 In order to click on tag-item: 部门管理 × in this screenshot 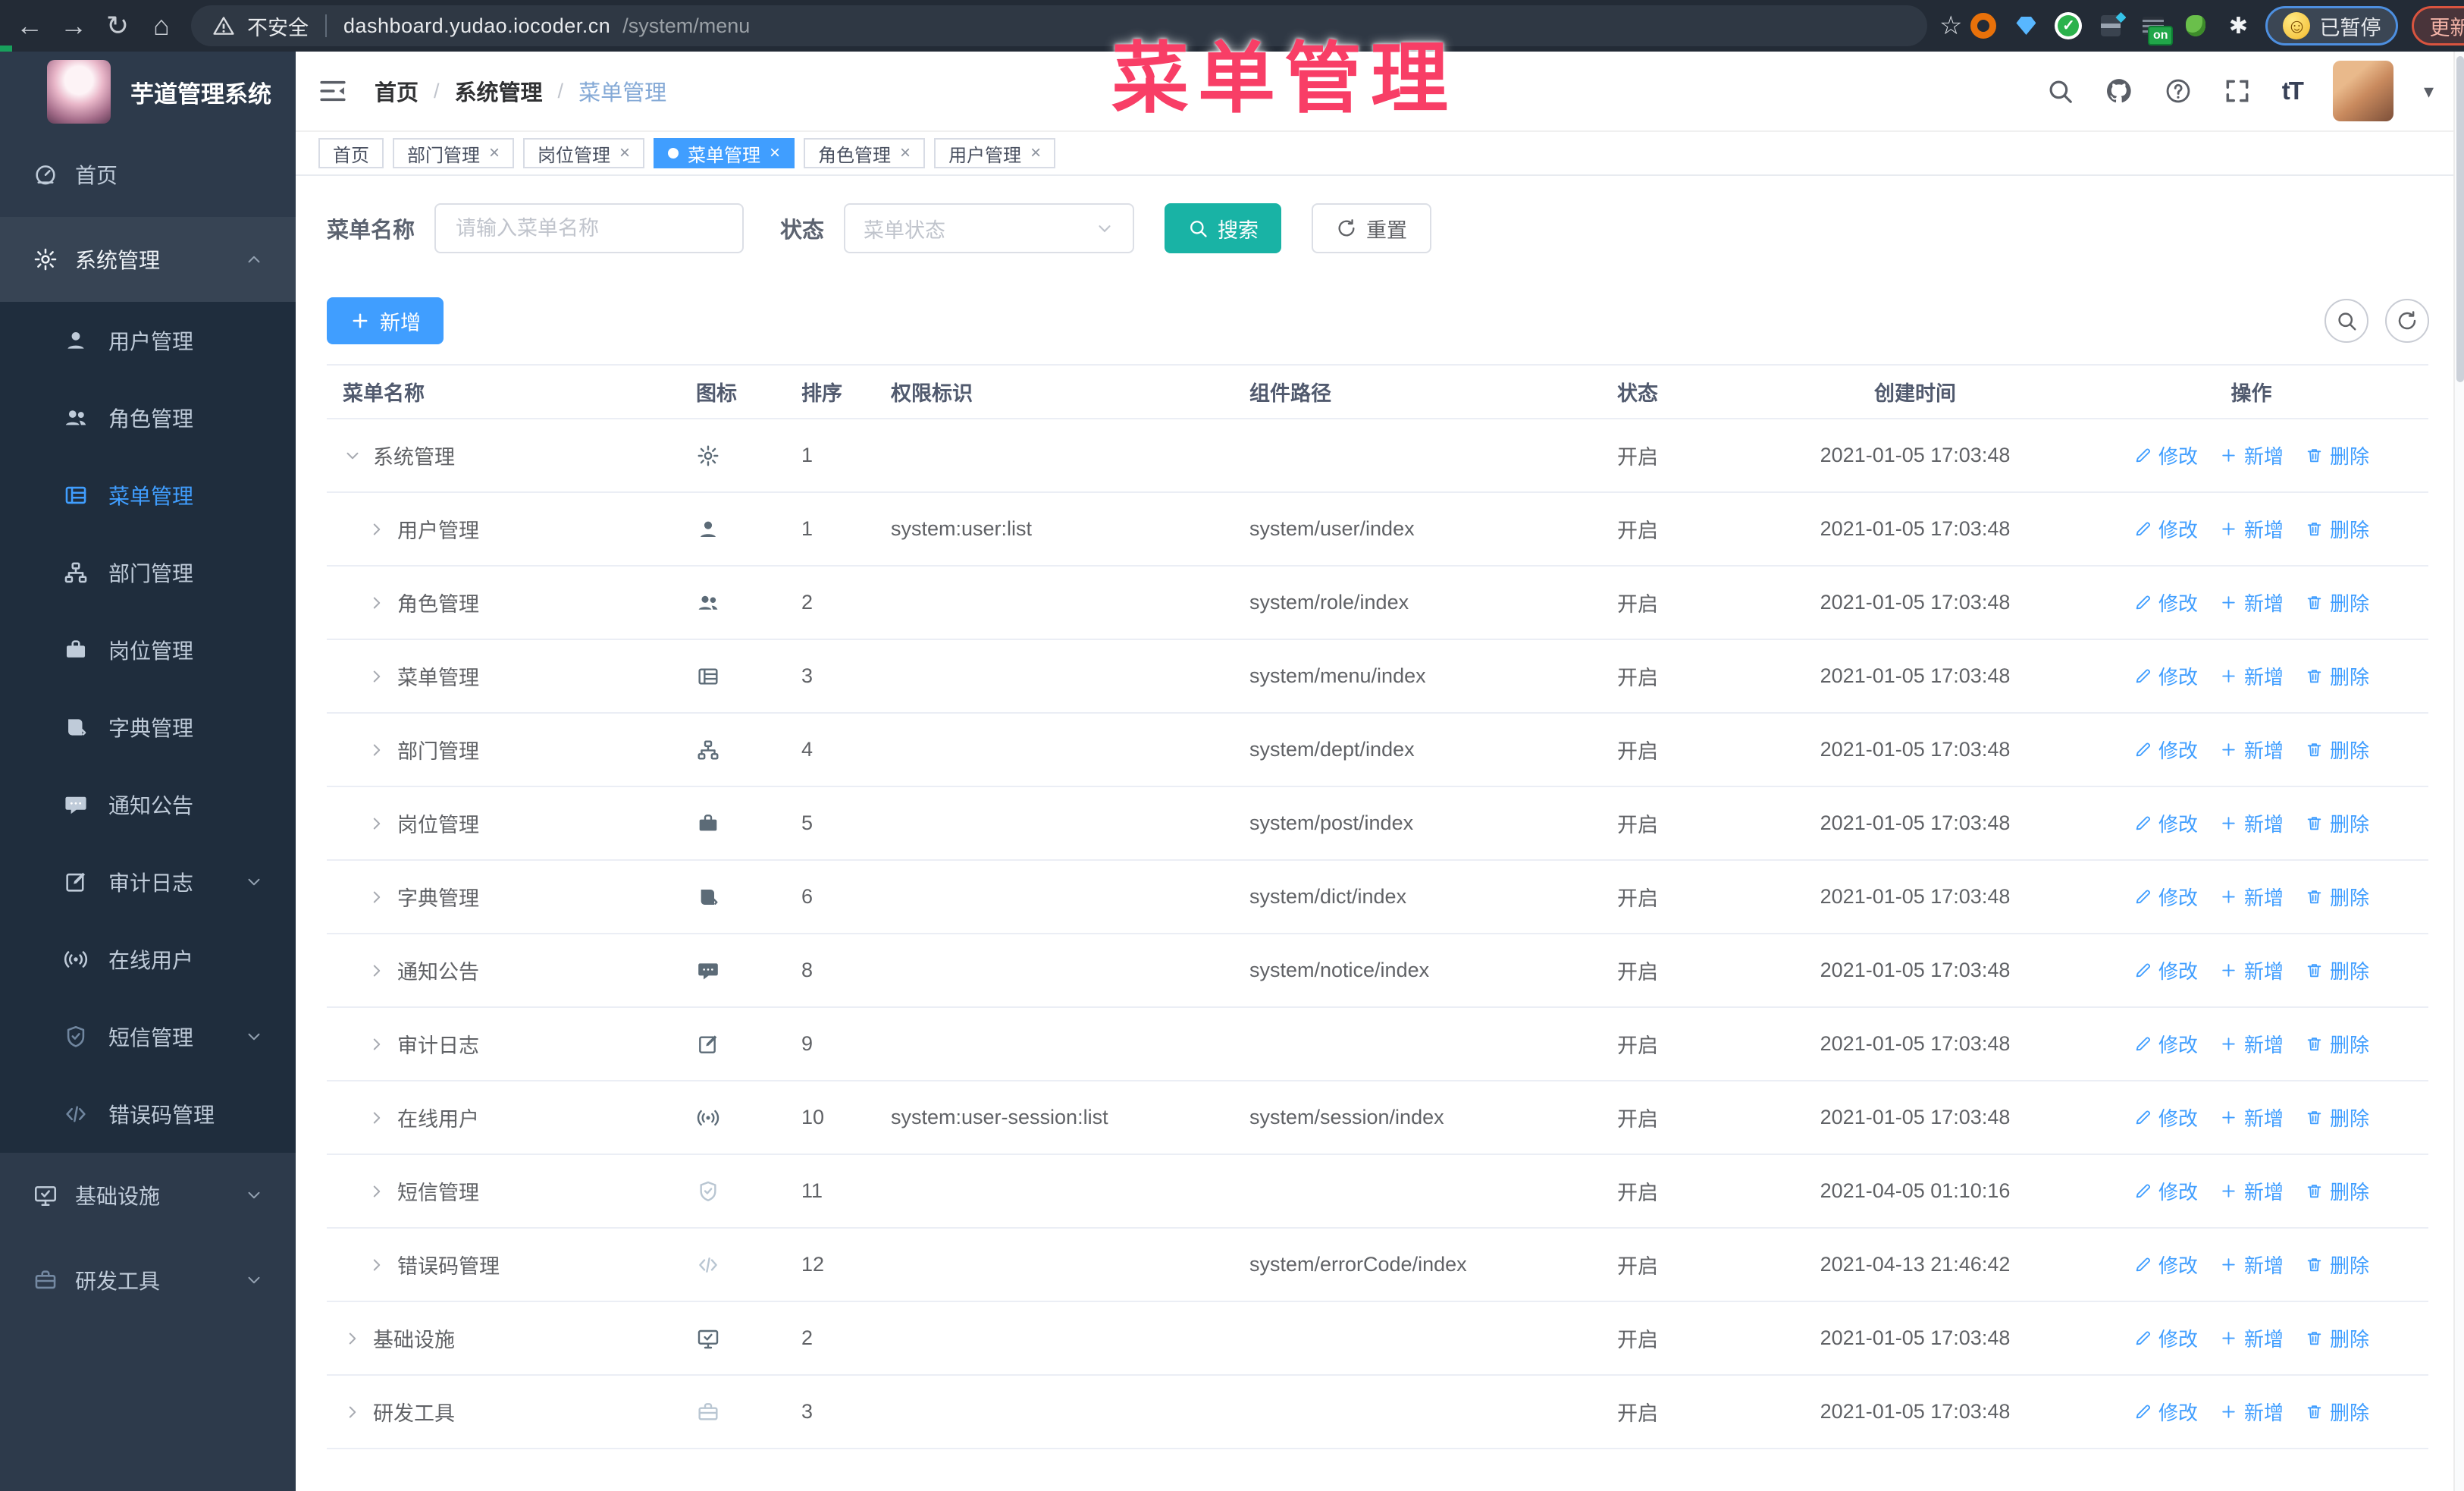, I will do `click(454, 153)`.